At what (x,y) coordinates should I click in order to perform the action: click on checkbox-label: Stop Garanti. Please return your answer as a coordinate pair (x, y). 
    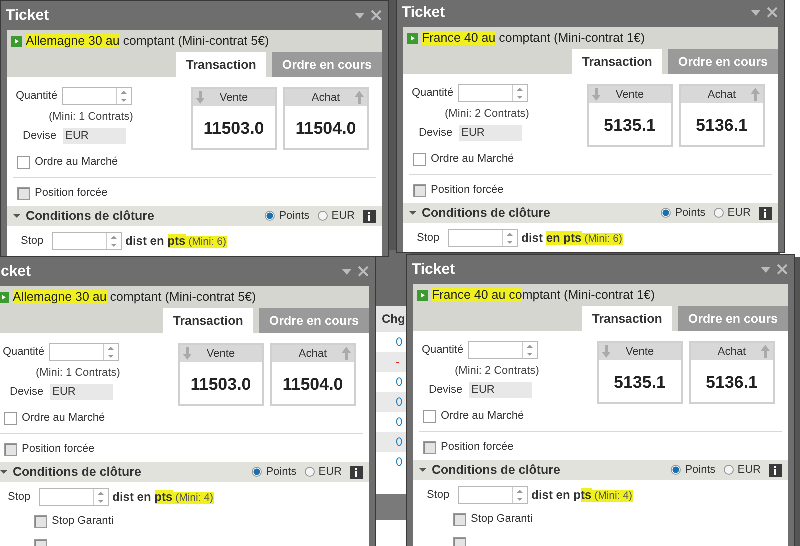
    Looking at the image, I should click on (502, 519).